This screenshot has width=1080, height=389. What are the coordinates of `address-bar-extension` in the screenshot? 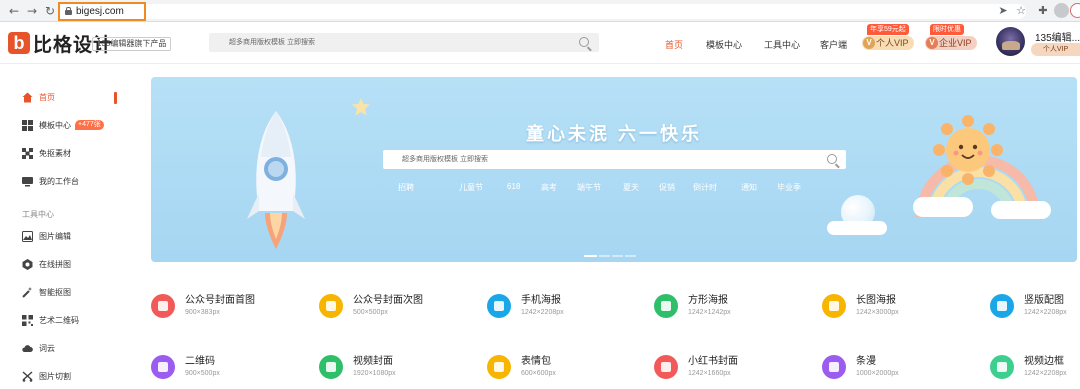 It's located at (586, 11).